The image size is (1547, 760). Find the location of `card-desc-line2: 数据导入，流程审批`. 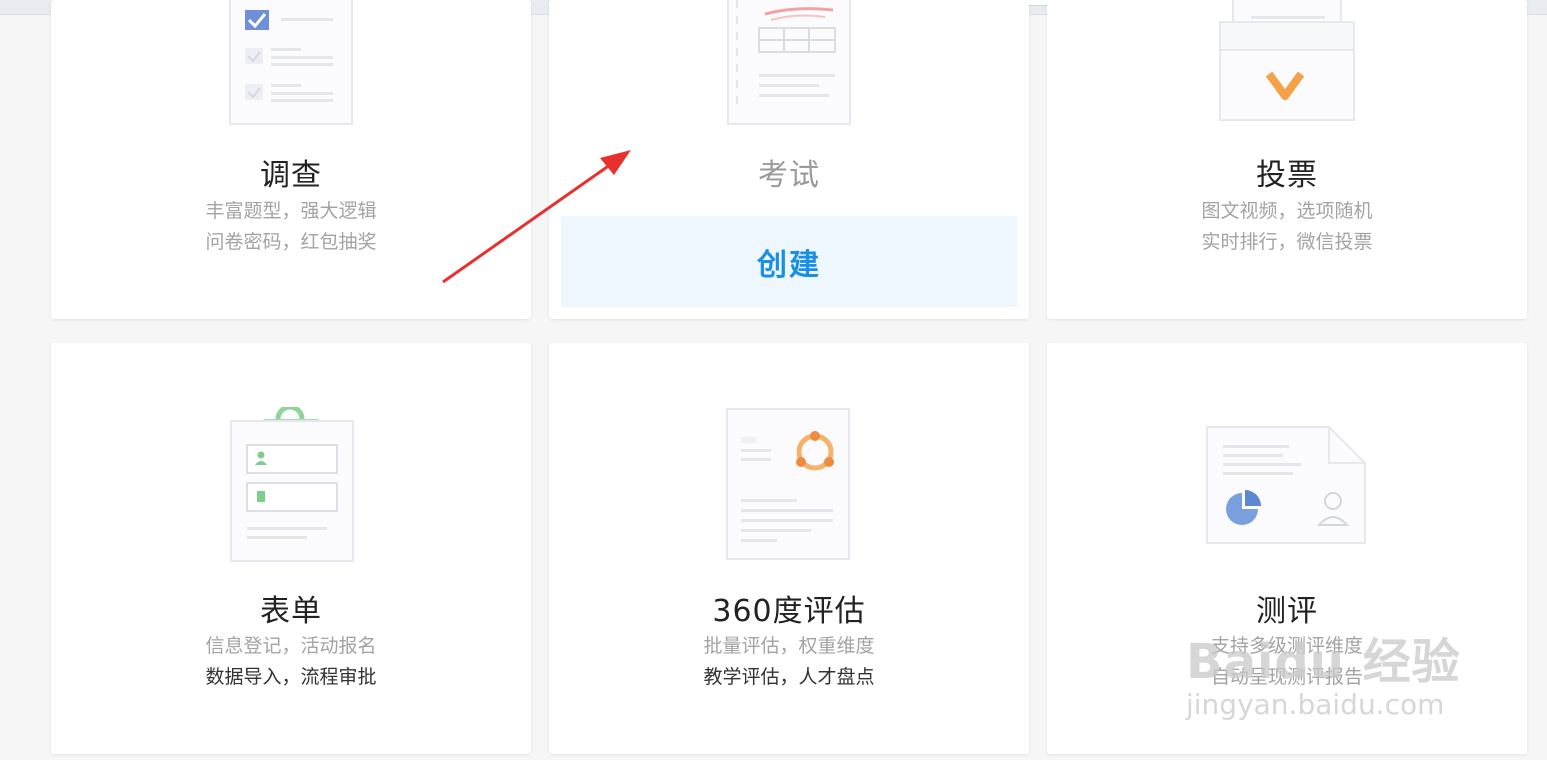

card-desc-line2: 数据导入，流程审批 is located at coordinates (291, 677).